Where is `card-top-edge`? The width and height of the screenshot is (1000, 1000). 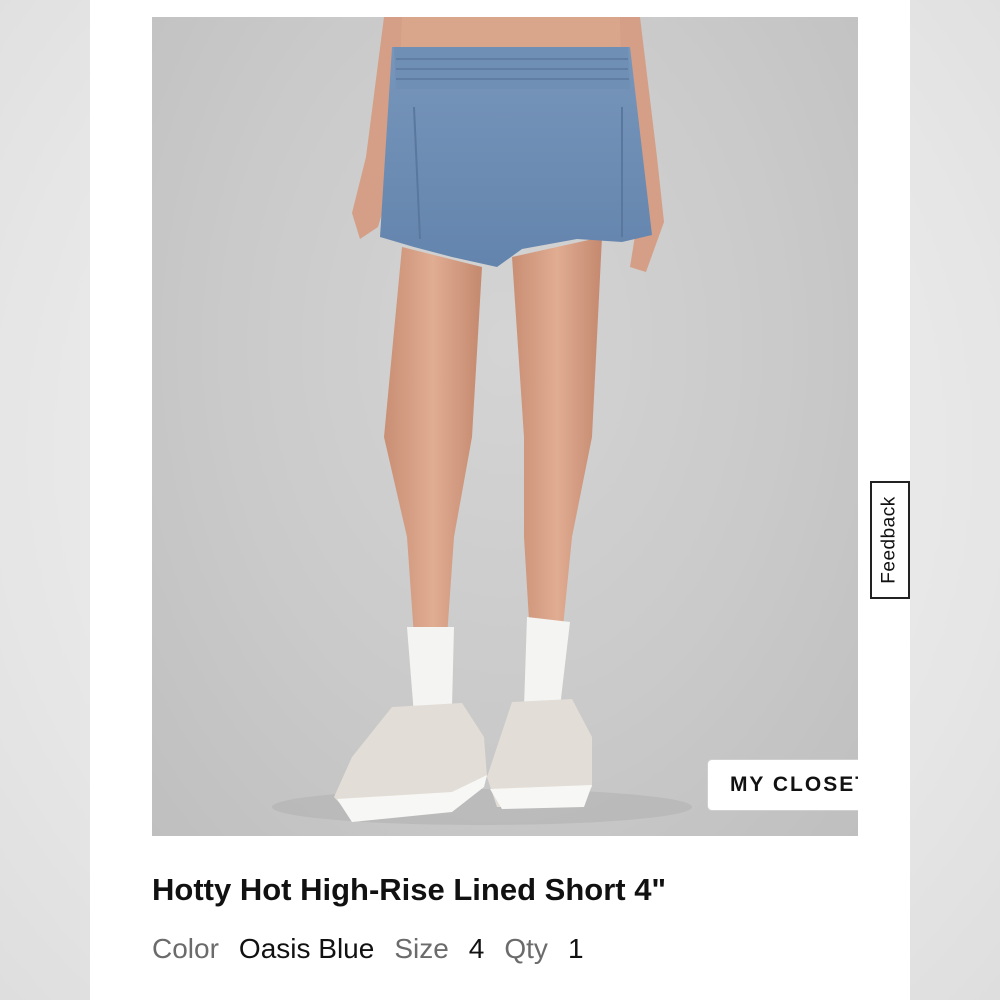
card-top-edge is located at coordinates (500, 8).